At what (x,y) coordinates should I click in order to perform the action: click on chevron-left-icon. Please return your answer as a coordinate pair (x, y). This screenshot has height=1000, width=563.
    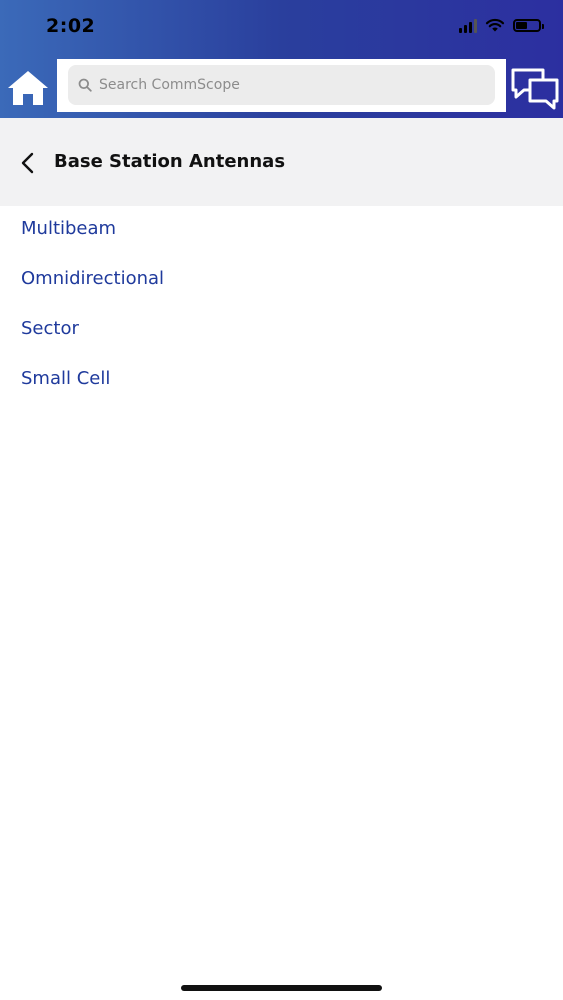
    Looking at the image, I should click on (27, 163).